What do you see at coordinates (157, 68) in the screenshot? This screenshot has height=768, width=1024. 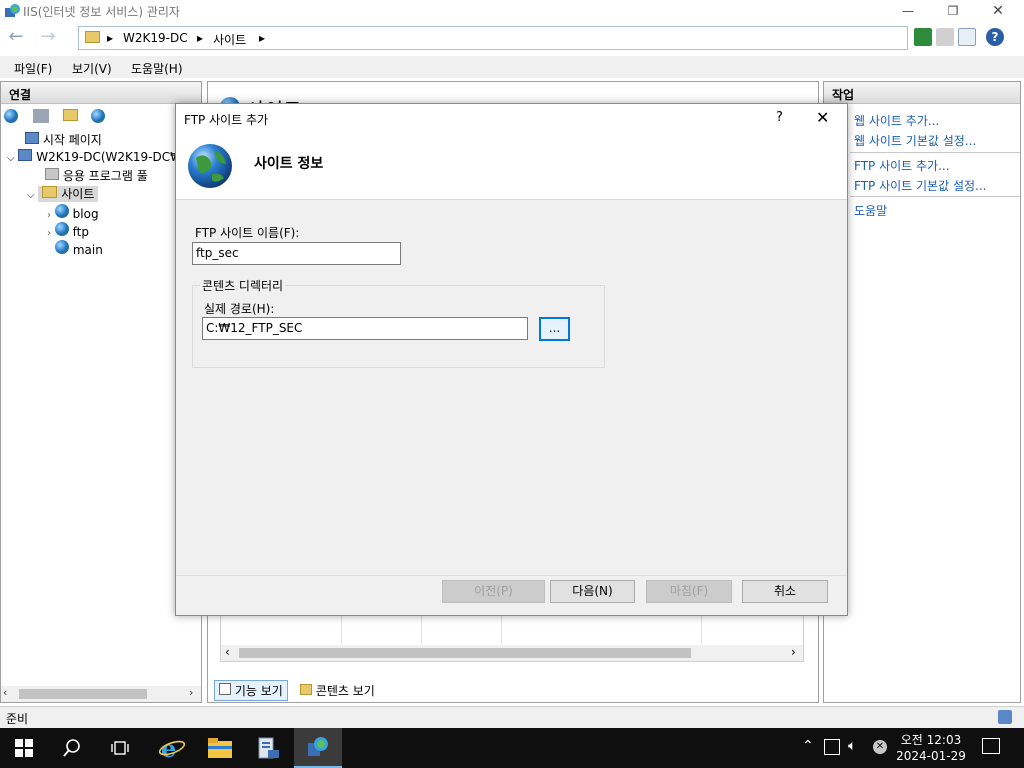 I see `menu-help: 도움말(H)` at bounding box center [157, 68].